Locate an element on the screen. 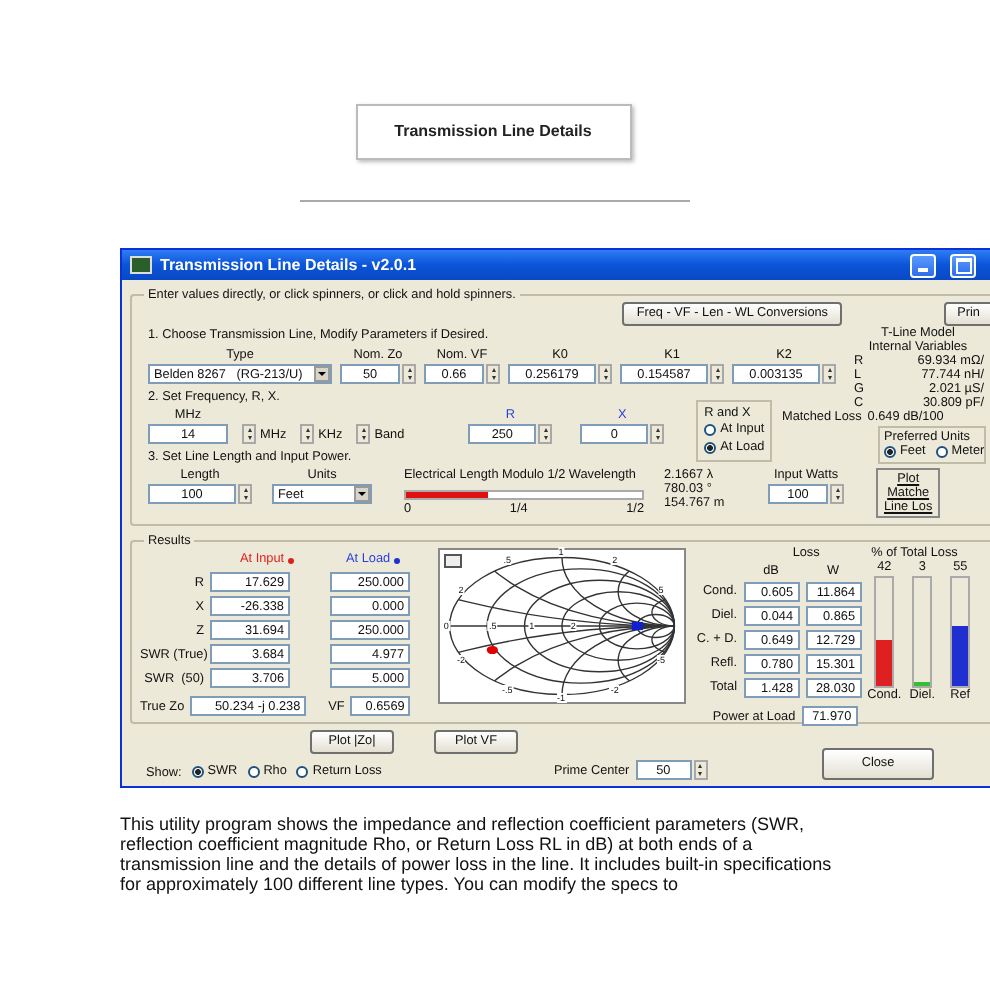 This screenshot has width=990, height=990. app-icon is located at coordinates (141, 265).